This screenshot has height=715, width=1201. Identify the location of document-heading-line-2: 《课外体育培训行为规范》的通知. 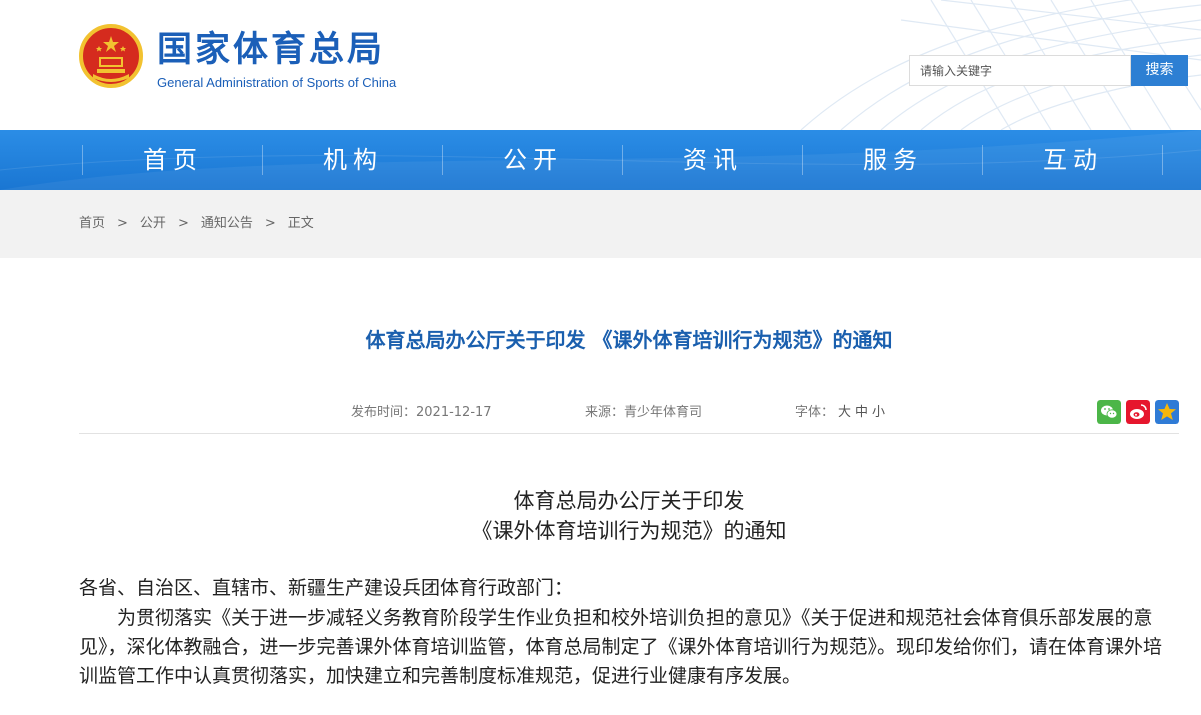
(629, 531).